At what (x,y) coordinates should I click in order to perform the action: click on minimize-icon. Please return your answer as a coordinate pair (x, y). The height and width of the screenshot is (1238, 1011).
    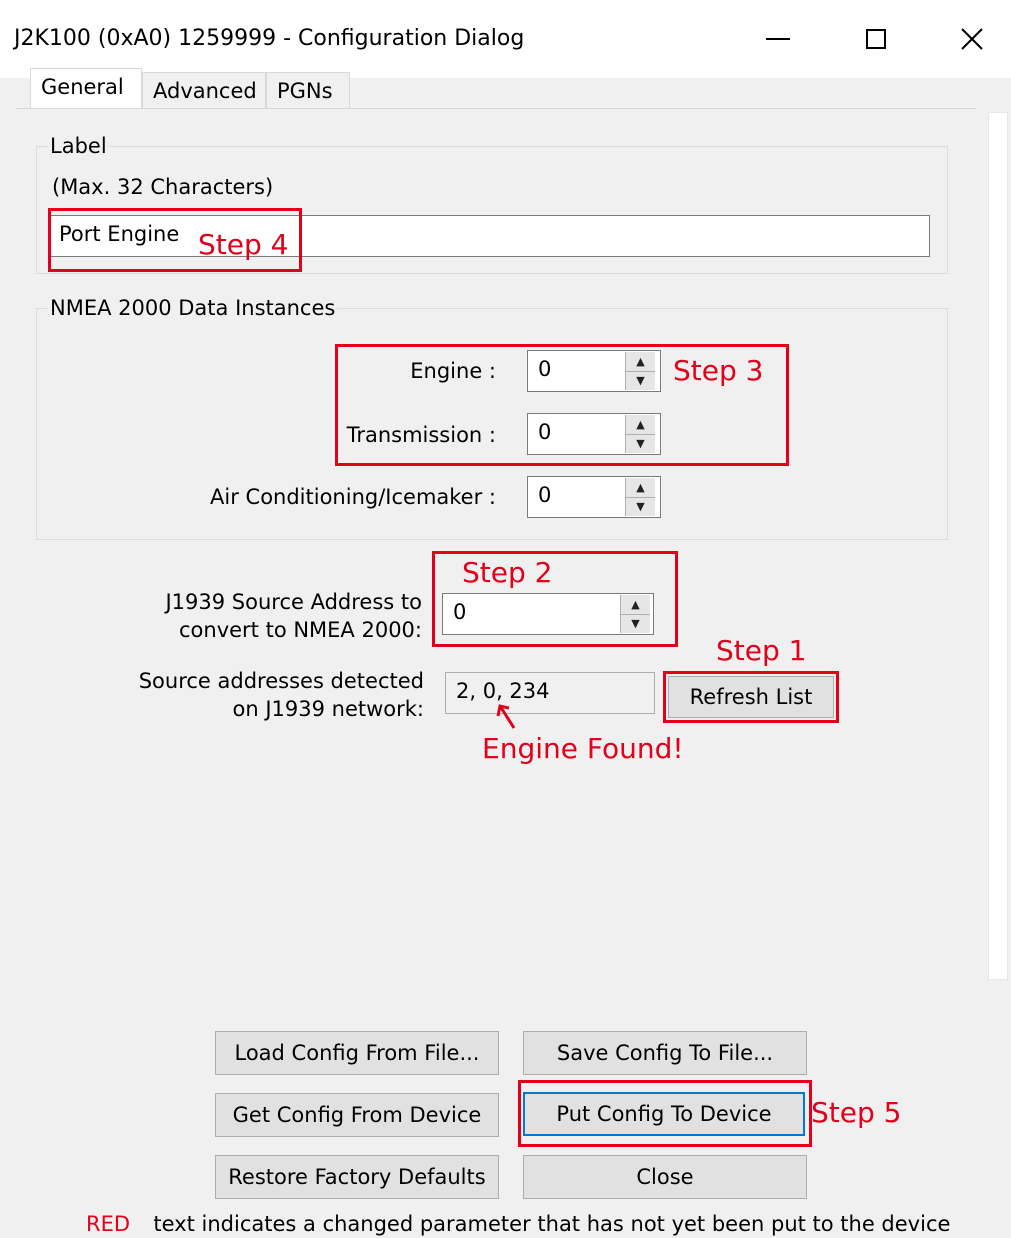
    Looking at the image, I should click on (778, 39).